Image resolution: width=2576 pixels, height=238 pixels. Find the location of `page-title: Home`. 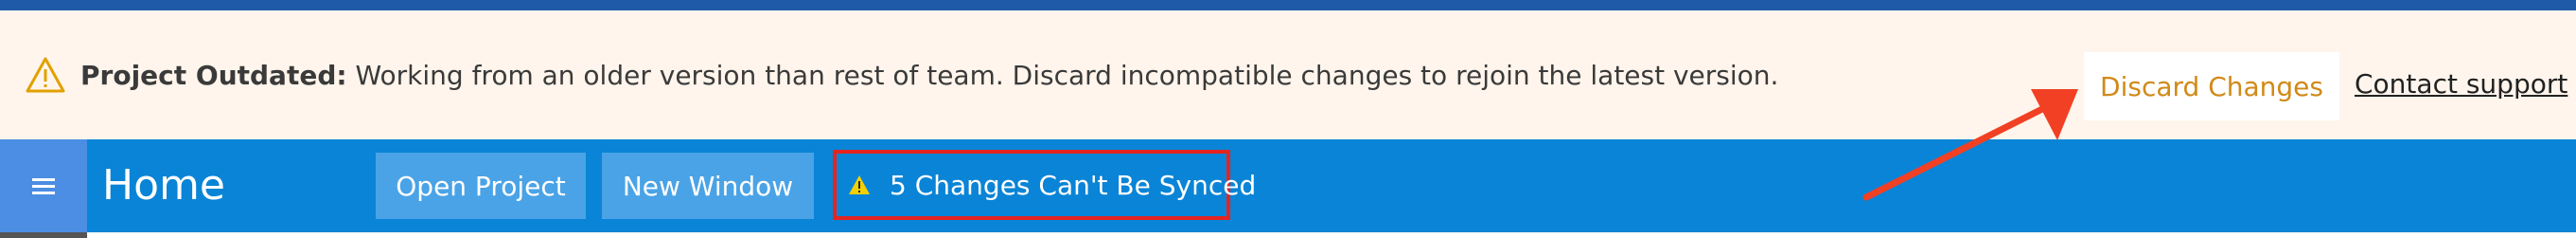

page-title: Home is located at coordinates (163, 185).